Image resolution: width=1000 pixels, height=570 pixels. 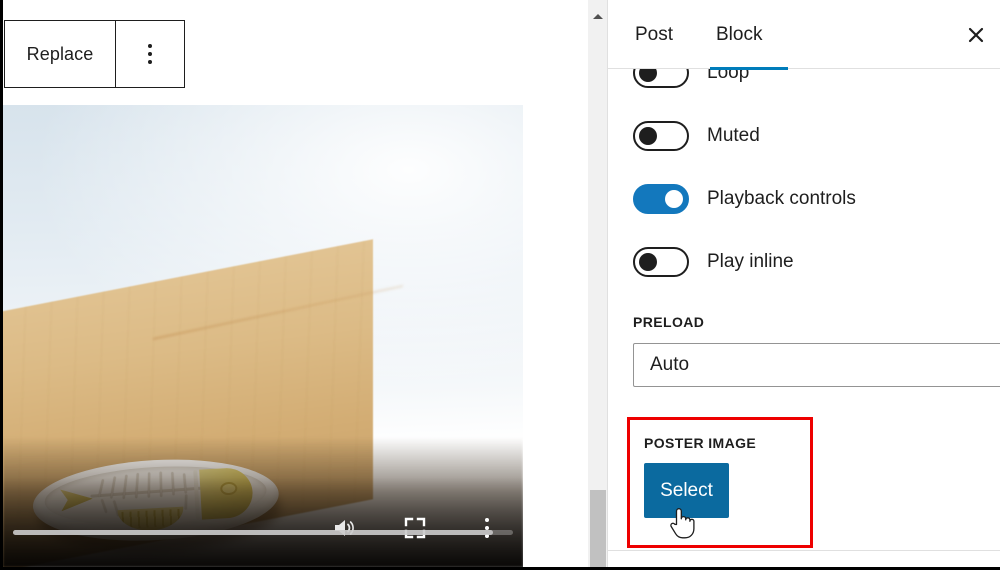 What do you see at coordinates (728, 76) in the screenshot?
I see `toggle-label-loop: Loop` at bounding box center [728, 76].